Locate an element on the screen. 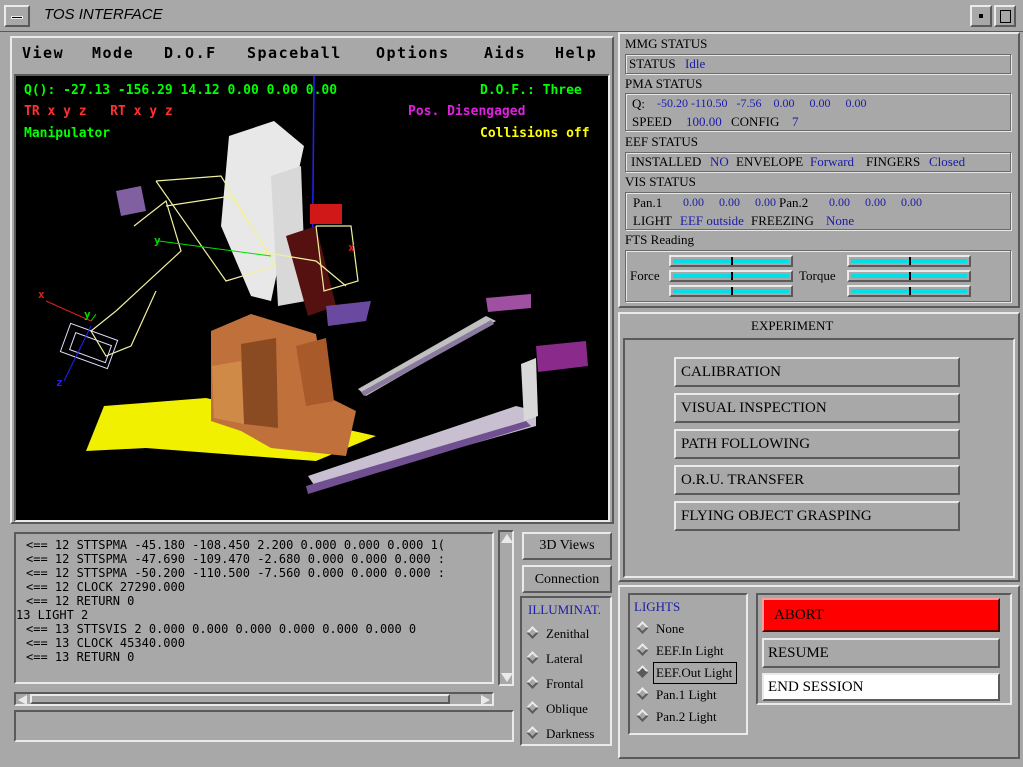  log-line: 13 LIGHT 2 is located at coordinates (52, 615).